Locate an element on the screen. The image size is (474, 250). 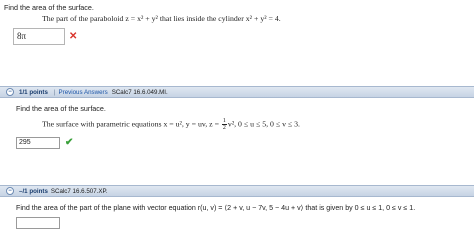
q2-frac-num: 1 is located at coordinates (224, 121).